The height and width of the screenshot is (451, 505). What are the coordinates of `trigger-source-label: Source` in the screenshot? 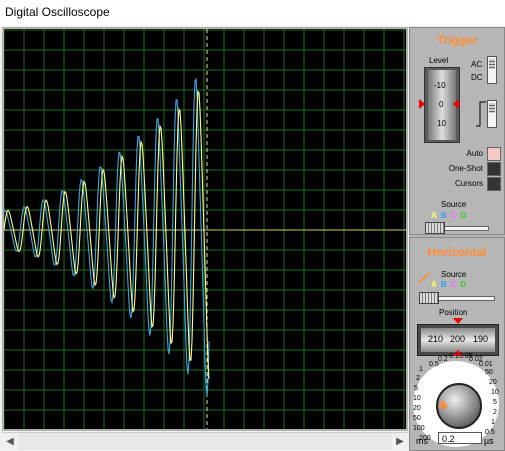 It's located at (454, 204).